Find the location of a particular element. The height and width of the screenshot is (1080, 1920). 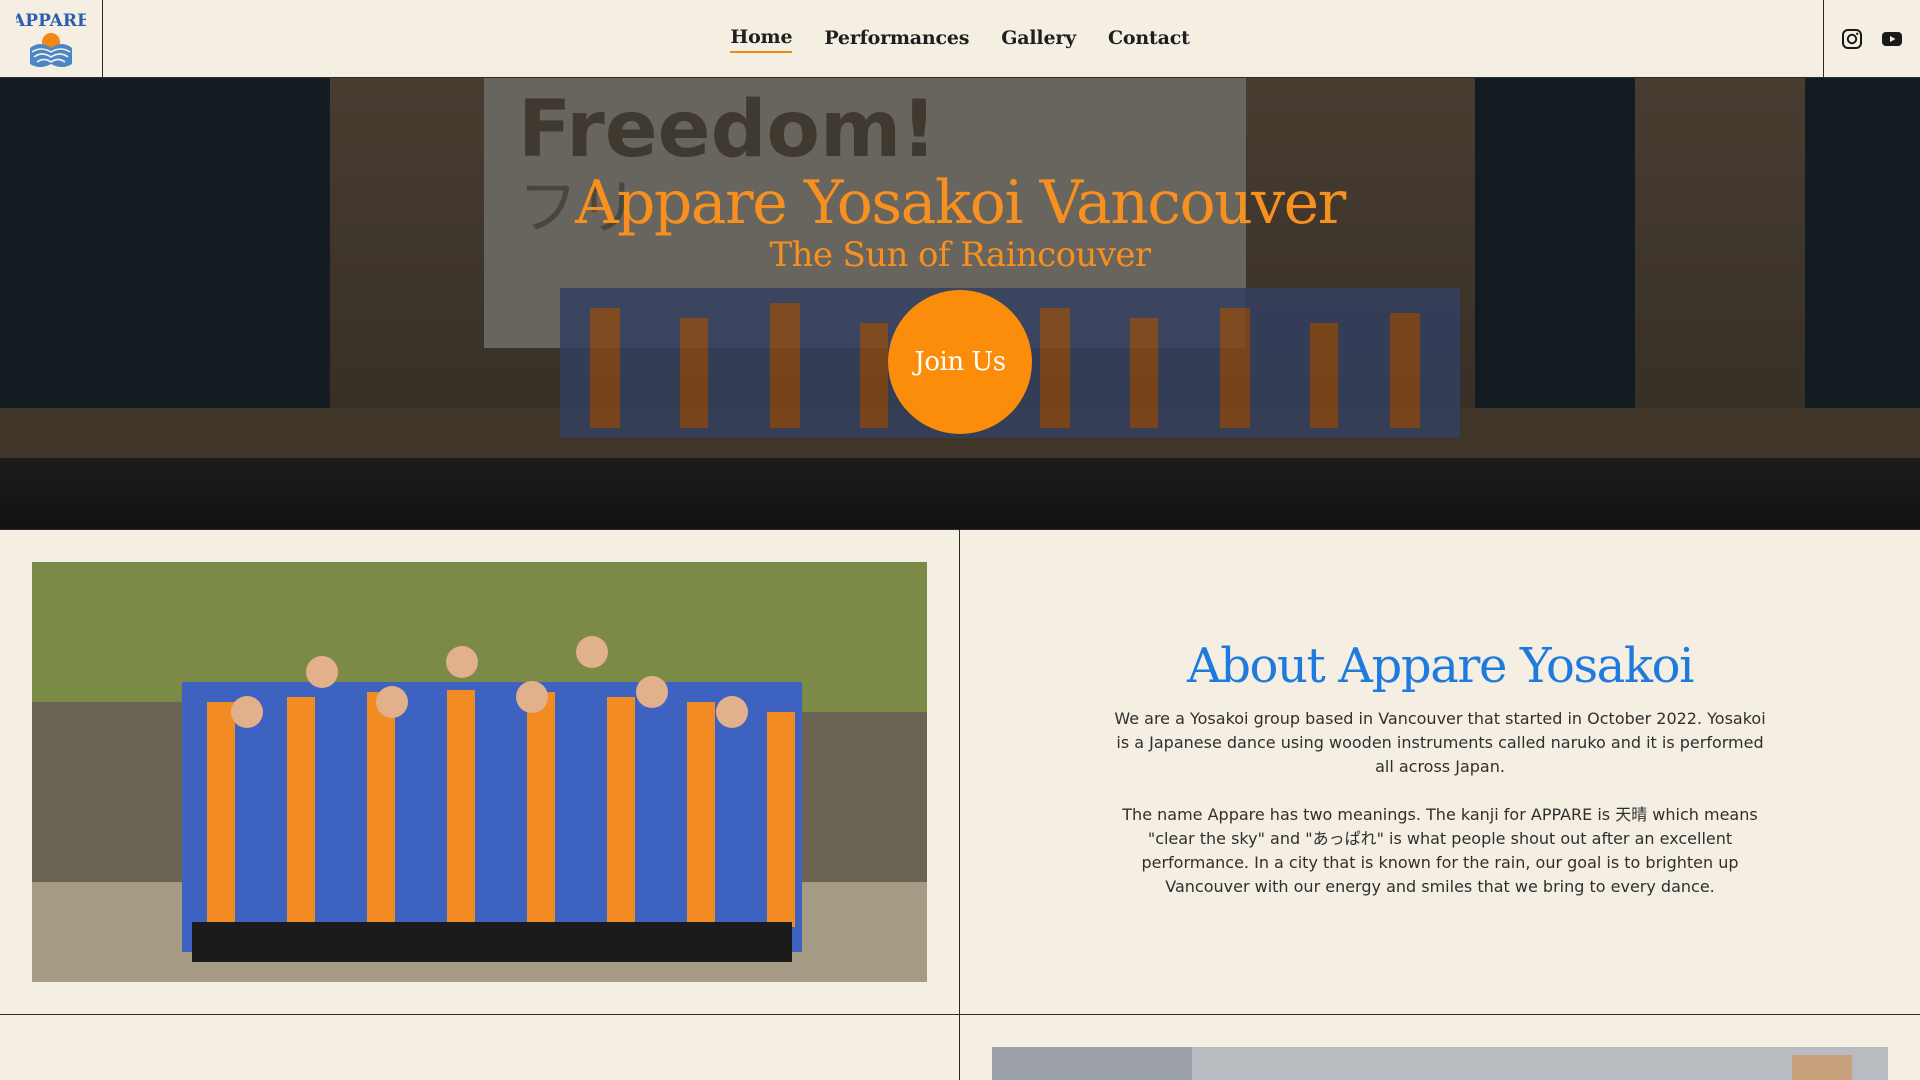

youtube-icon is located at coordinates (1892, 39).